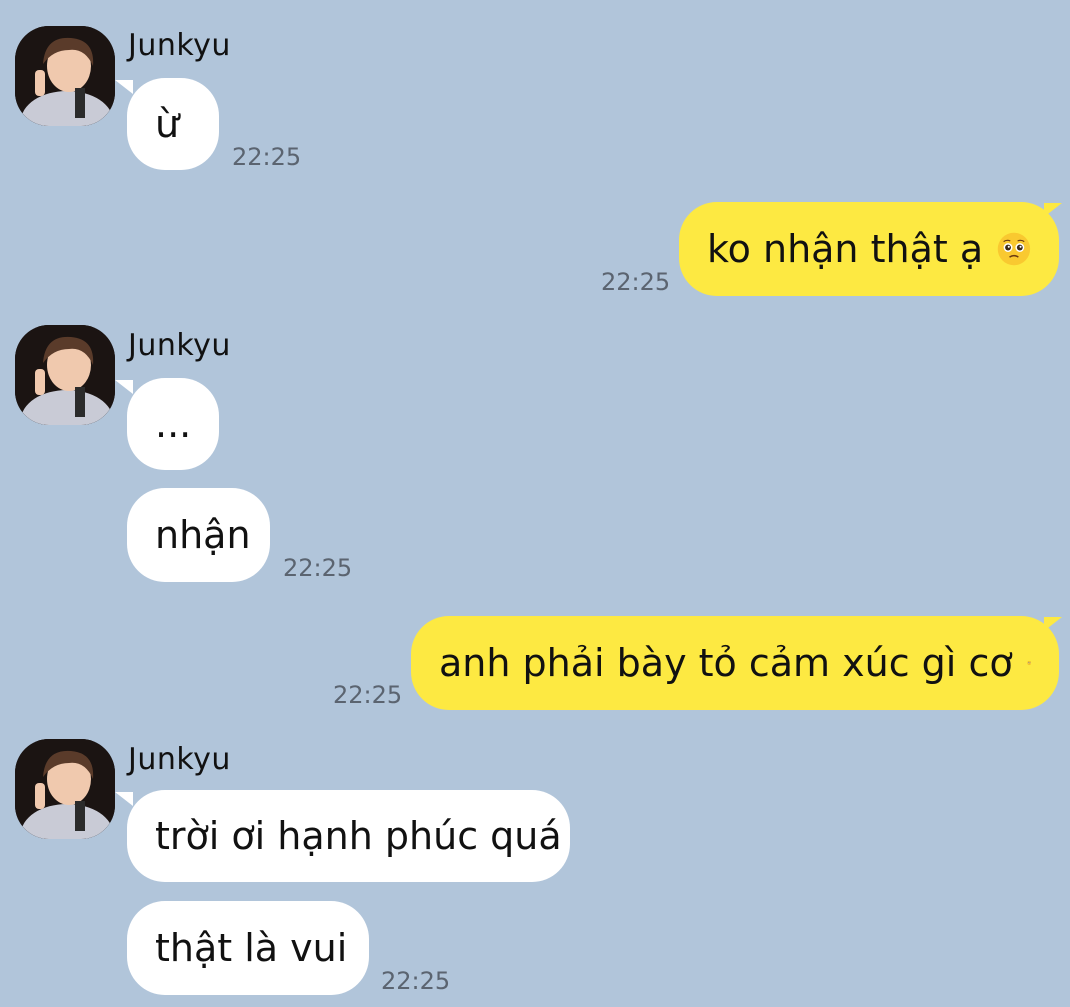 This screenshot has height=1007, width=1070. Describe the element at coordinates (251, 948) in the screenshot. I see `message-text: thật là vui` at that location.